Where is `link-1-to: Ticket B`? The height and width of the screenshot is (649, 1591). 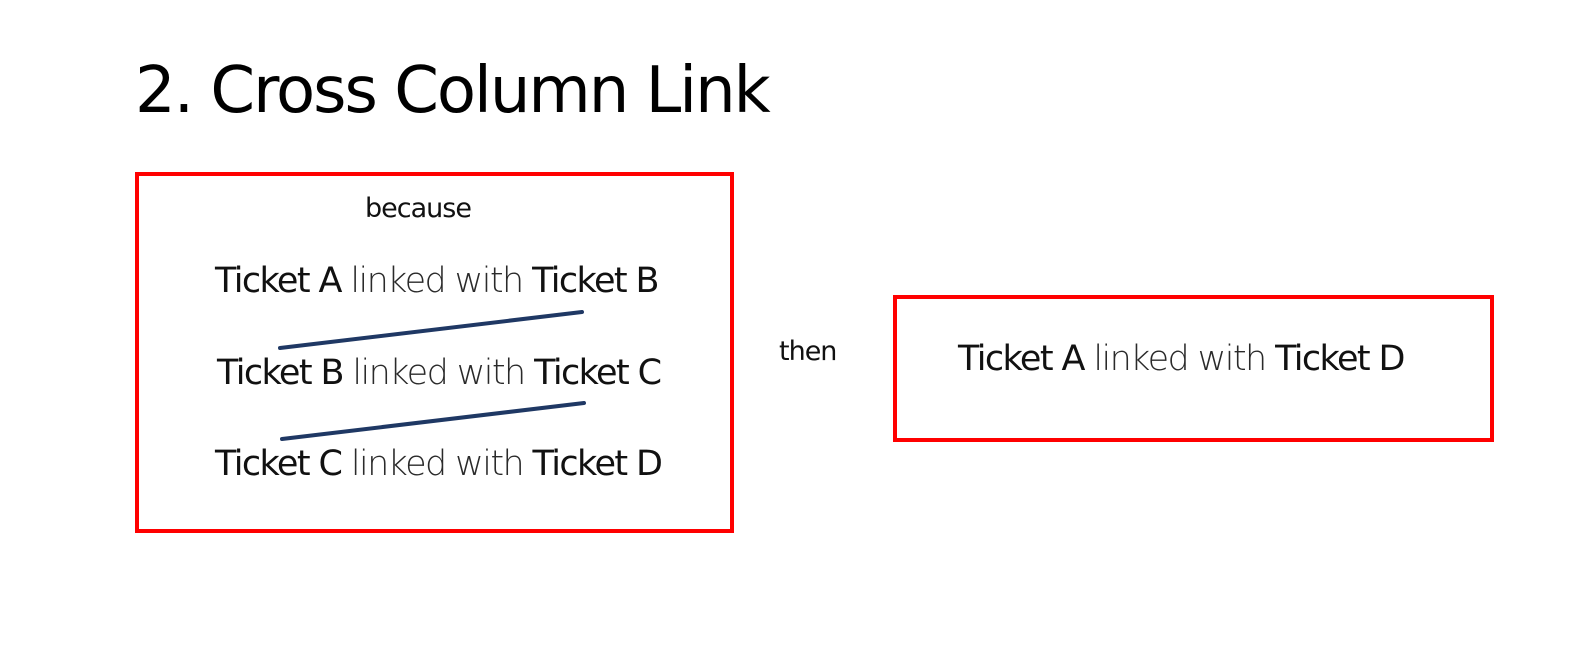
link-1-to: Ticket B is located at coordinates (595, 281).